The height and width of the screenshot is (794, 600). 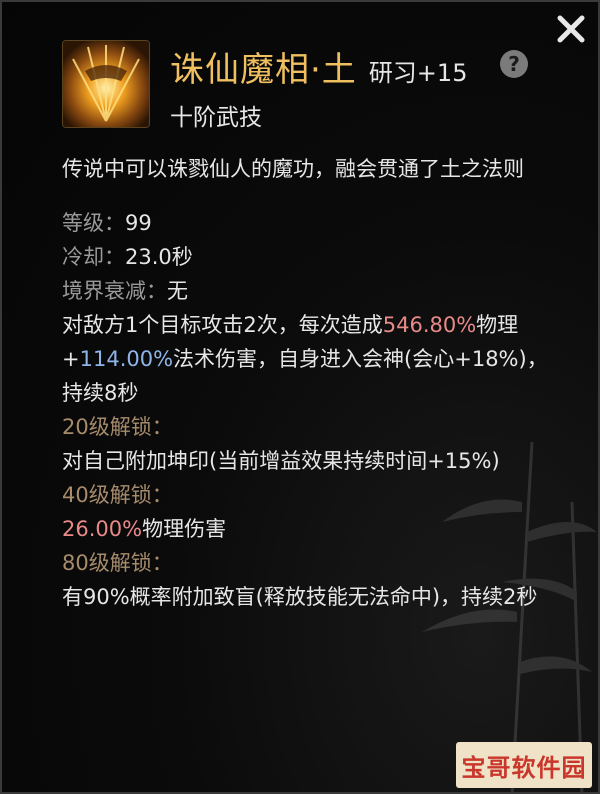 I want to click on unlock-20-label: 20级解锁：, so click(x=117, y=427).